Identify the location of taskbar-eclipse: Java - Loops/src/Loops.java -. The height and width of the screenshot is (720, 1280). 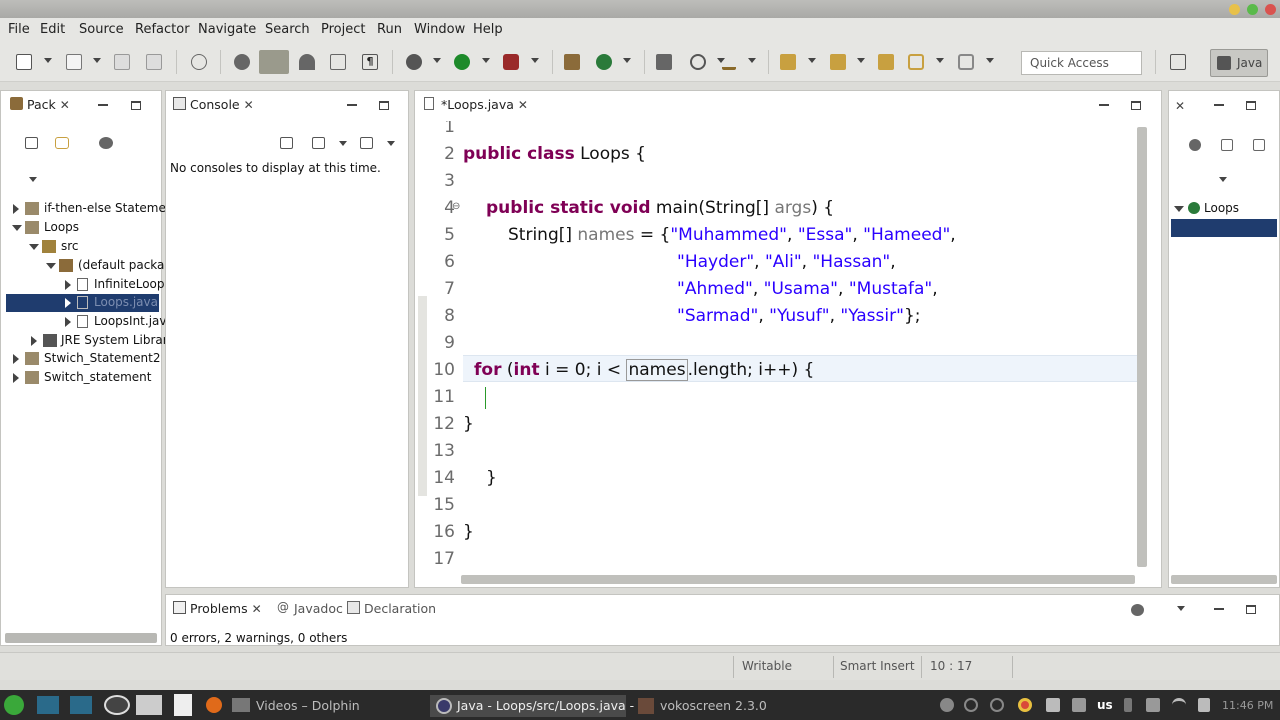
(532, 706).